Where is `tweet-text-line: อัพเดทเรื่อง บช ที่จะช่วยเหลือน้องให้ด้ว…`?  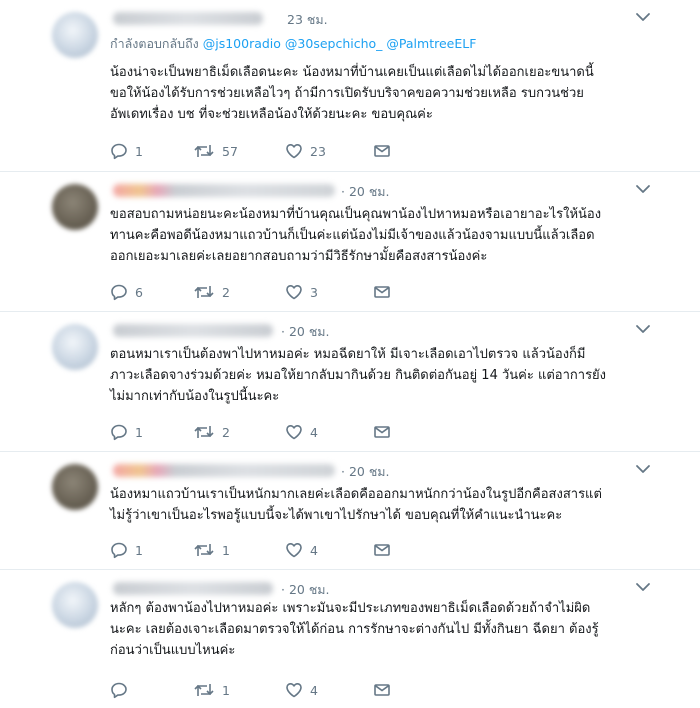 tweet-text-line: อัพเดทเรื่อง บช ที่จะช่วยเหลือน้องให้ด้ว… is located at coordinates (271, 114).